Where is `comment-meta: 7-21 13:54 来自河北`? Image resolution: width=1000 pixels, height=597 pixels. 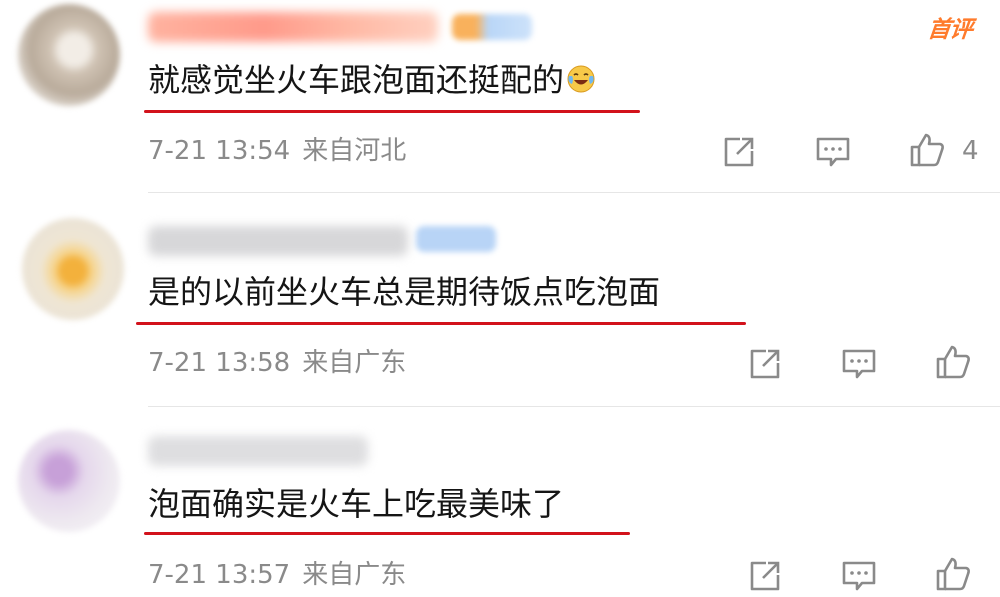
comment-meta: 7-21 13:54 来自河北 is located at coordinates (277, 151).